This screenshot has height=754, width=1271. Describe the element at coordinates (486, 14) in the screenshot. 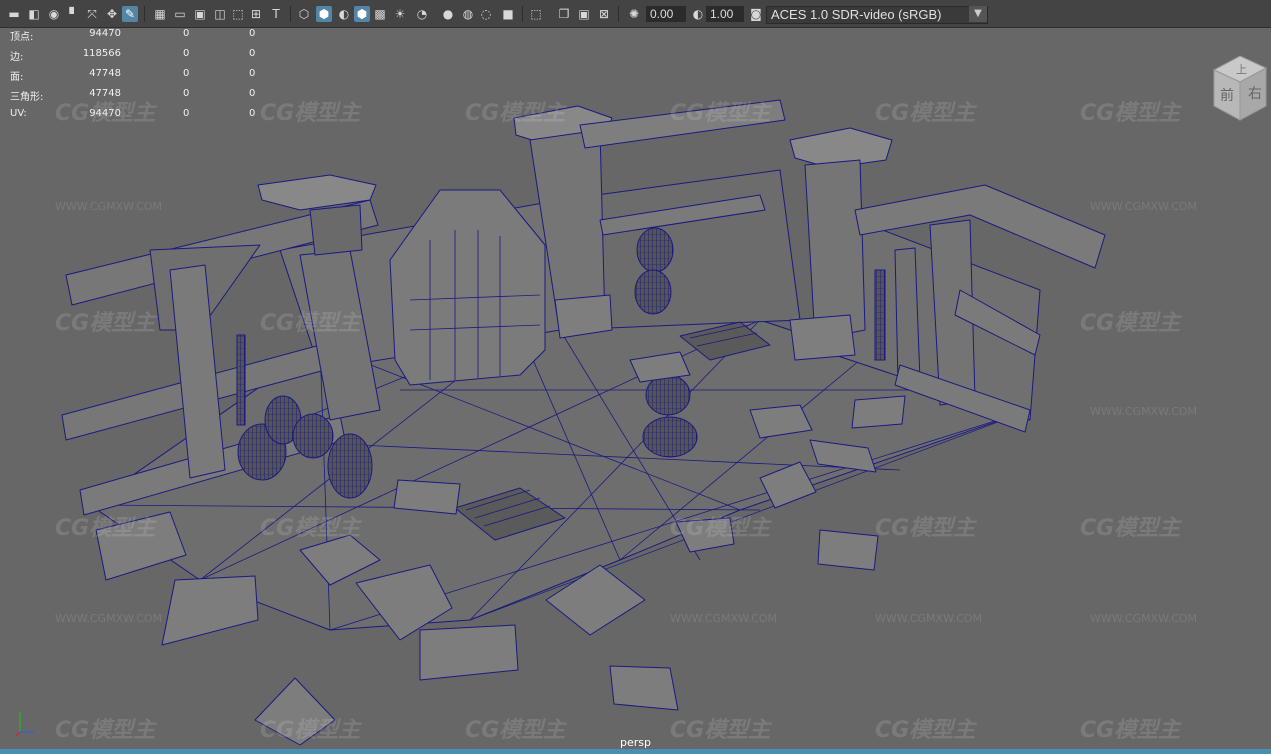

I see `anti-aliasing-icon: ◌` at that location.